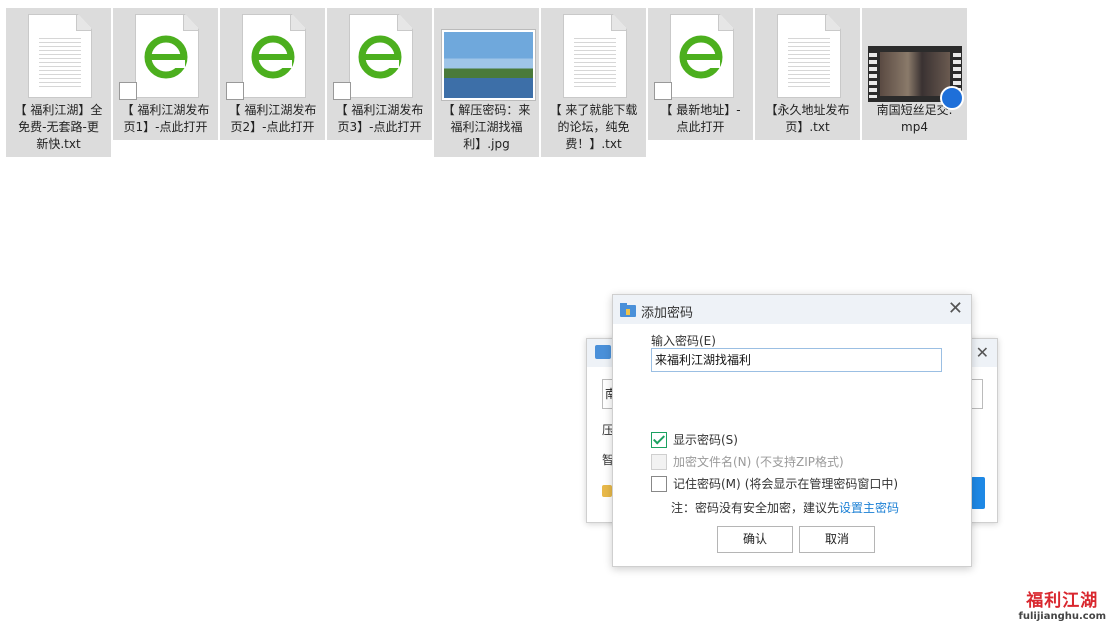 This screenshot has width=1116, height=628. What do you see at coordinates (755, 508) in the screenshot?
I see `security-note-text: 注：密码没有安全加密，建议先` at bounding box center [755, 508].